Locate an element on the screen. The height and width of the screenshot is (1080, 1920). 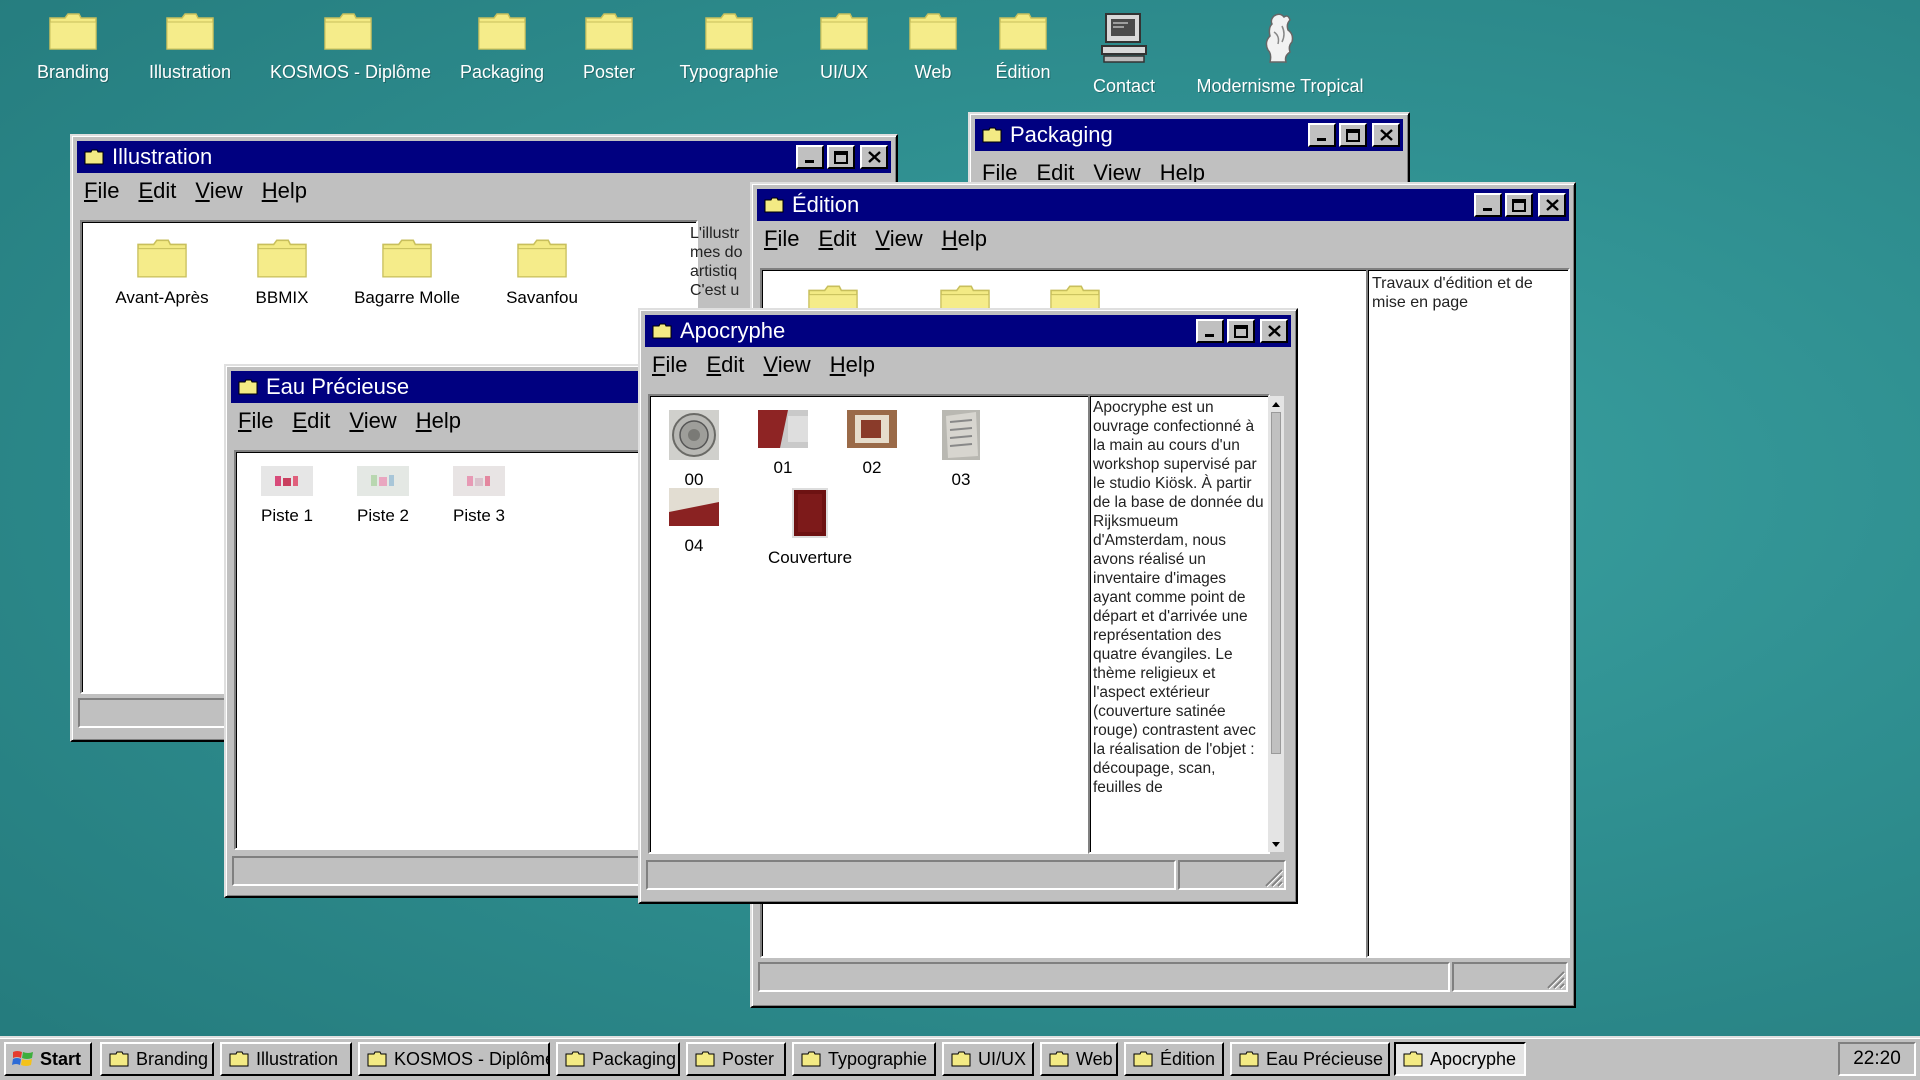
taskbar-button-edition: Édition is located at coordinates (1174, 1059).